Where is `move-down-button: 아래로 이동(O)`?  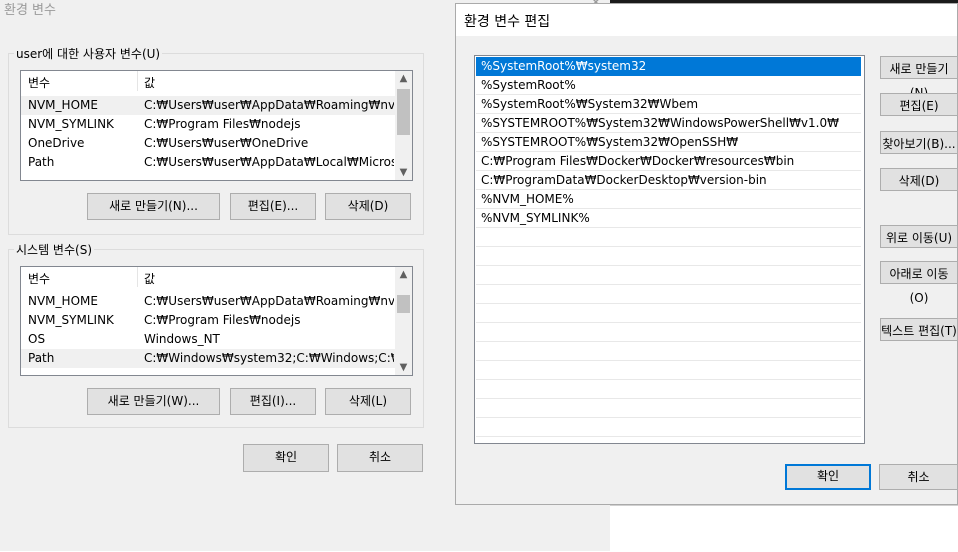 move-down-button: 아래로 이동(O) is located at coordinates (919, 283).